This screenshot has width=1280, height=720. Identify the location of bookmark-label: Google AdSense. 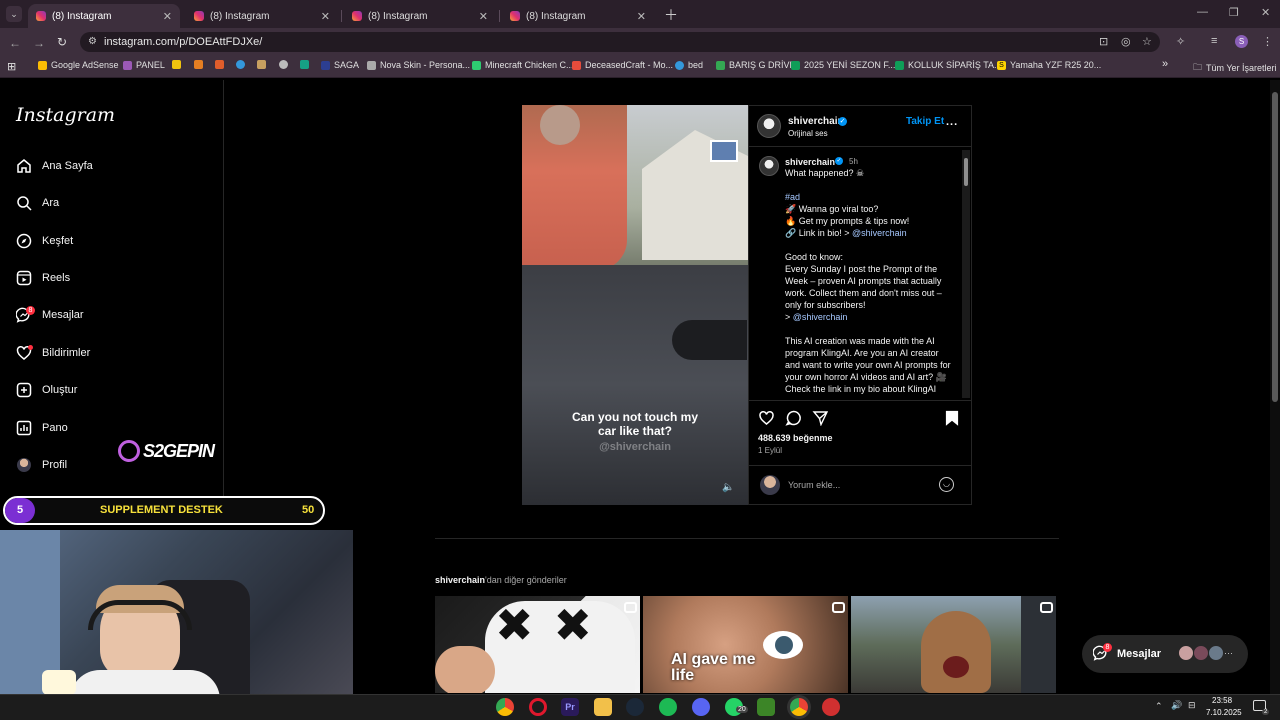
(85, 65).